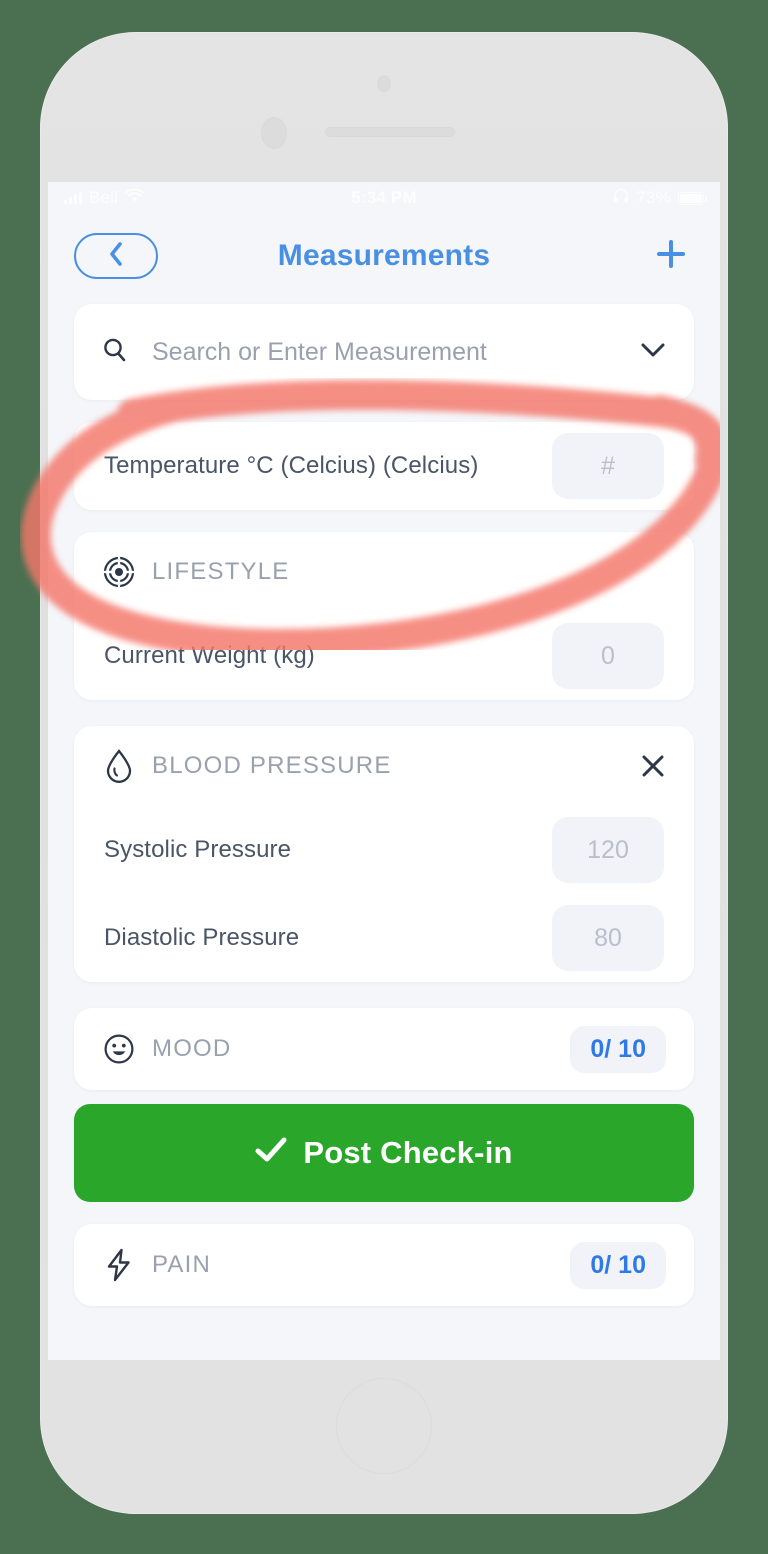  I want to click on status-time: 5:34 PM, so click(384, 197).